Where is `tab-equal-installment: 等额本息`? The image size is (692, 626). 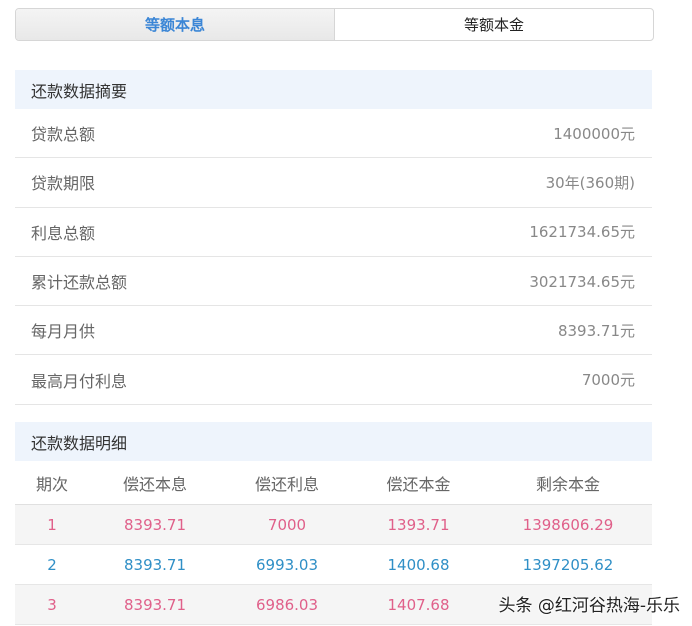 tab-equal-installment: 等额本息 is located at coordinates (175, 24).